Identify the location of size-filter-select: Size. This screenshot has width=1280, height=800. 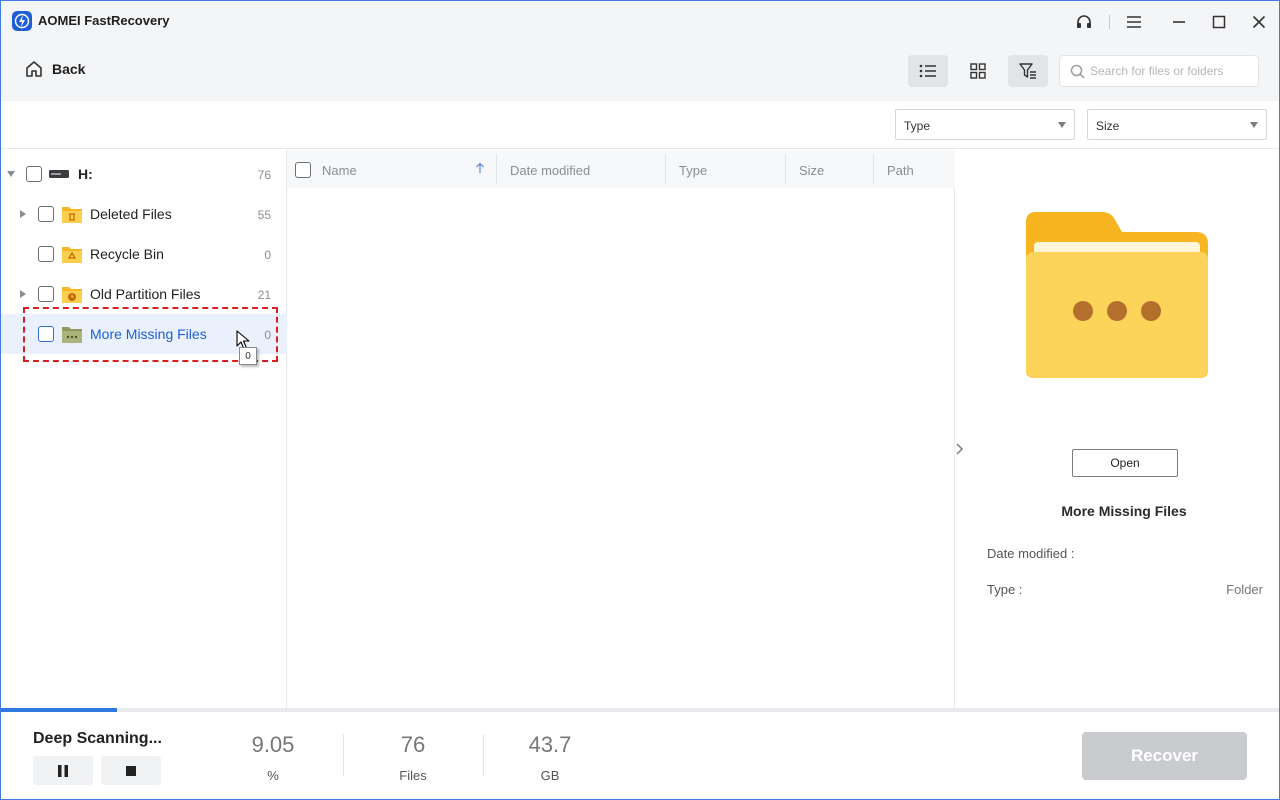
(1177, 124).